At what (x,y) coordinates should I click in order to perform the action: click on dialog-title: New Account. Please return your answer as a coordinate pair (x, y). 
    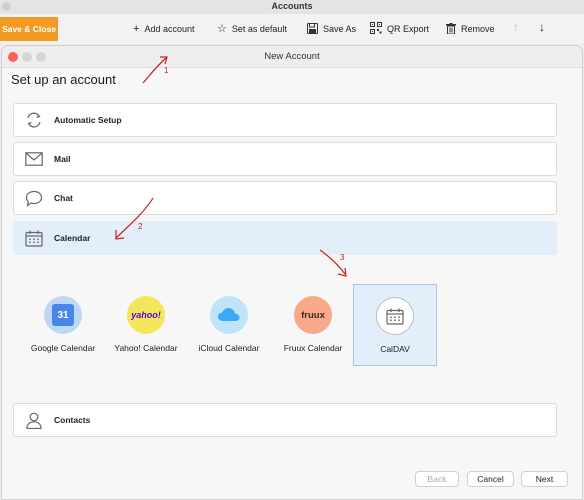
    Looking at the image, I should click on (292, 56).